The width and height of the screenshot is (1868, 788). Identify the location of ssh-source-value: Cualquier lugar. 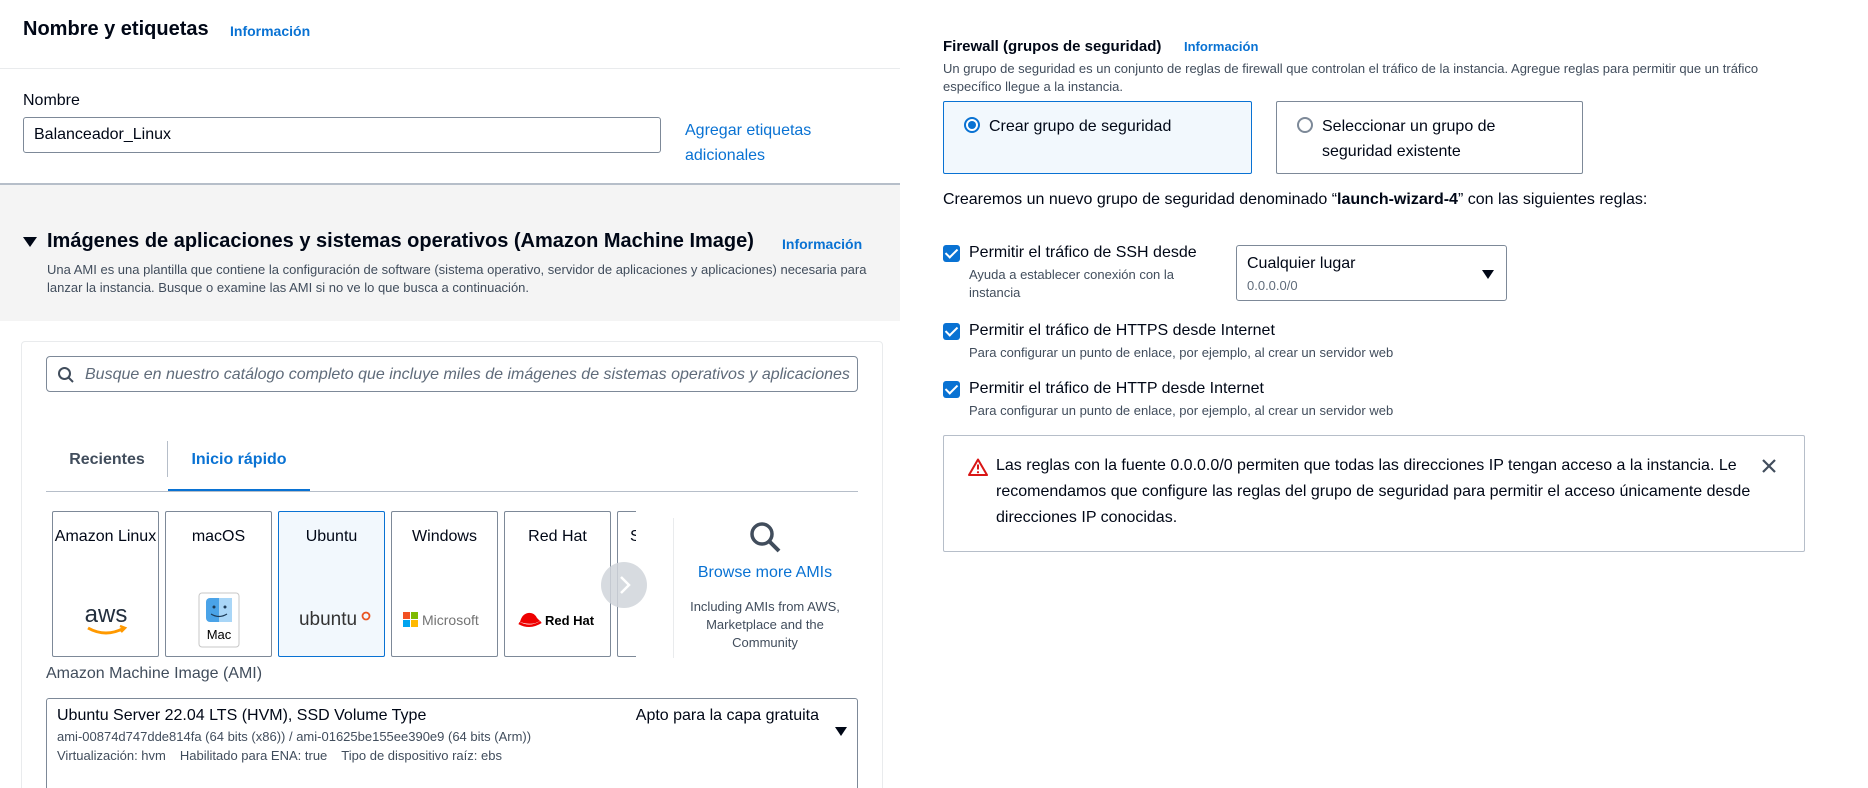
(1301, 263).